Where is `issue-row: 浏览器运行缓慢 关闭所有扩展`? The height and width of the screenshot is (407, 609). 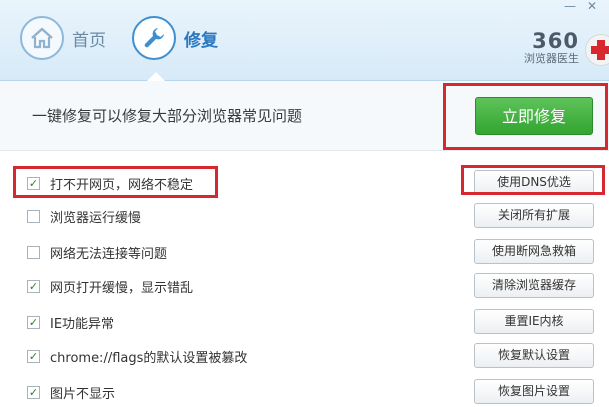 issue-row: 浏览器运行缓慢 关闭所有扩展 is located at coordinates (304, 216).